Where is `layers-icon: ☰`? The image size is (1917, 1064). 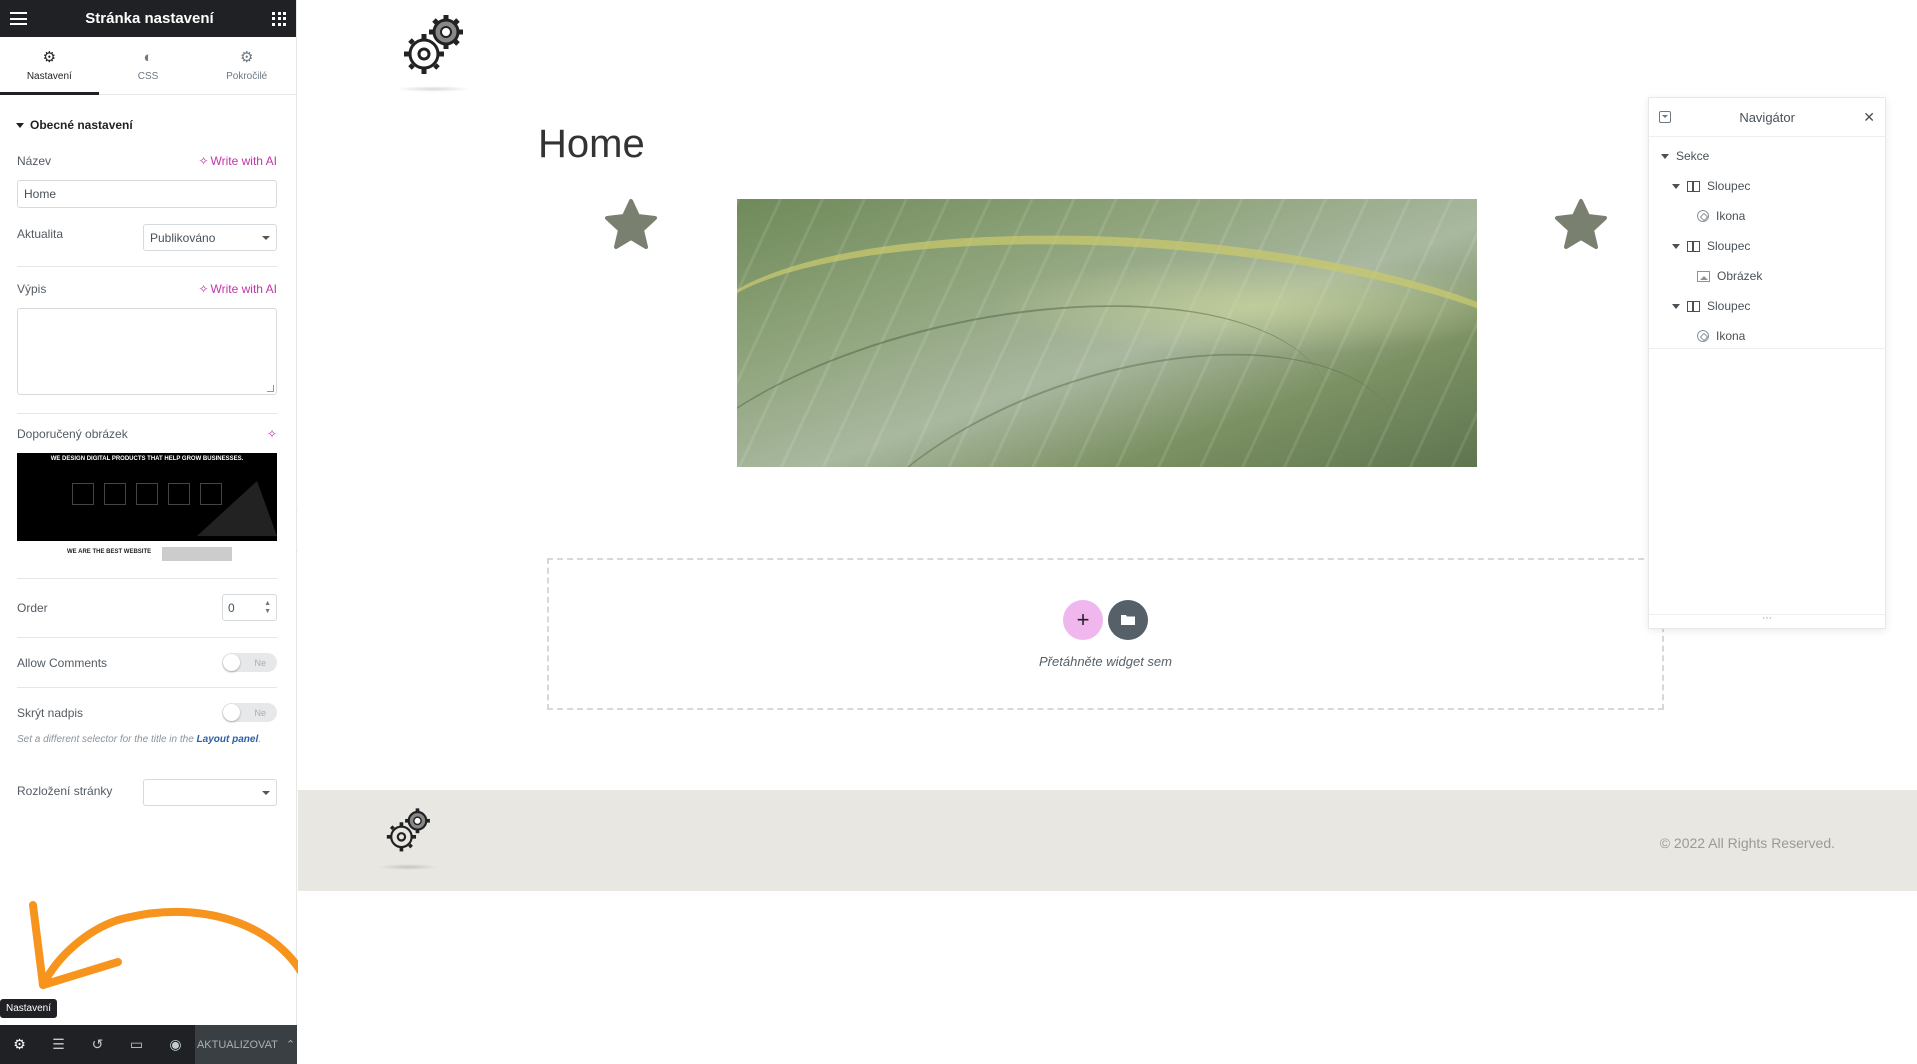
layers-icon: ☰ is located at coordinates (58, 1044).